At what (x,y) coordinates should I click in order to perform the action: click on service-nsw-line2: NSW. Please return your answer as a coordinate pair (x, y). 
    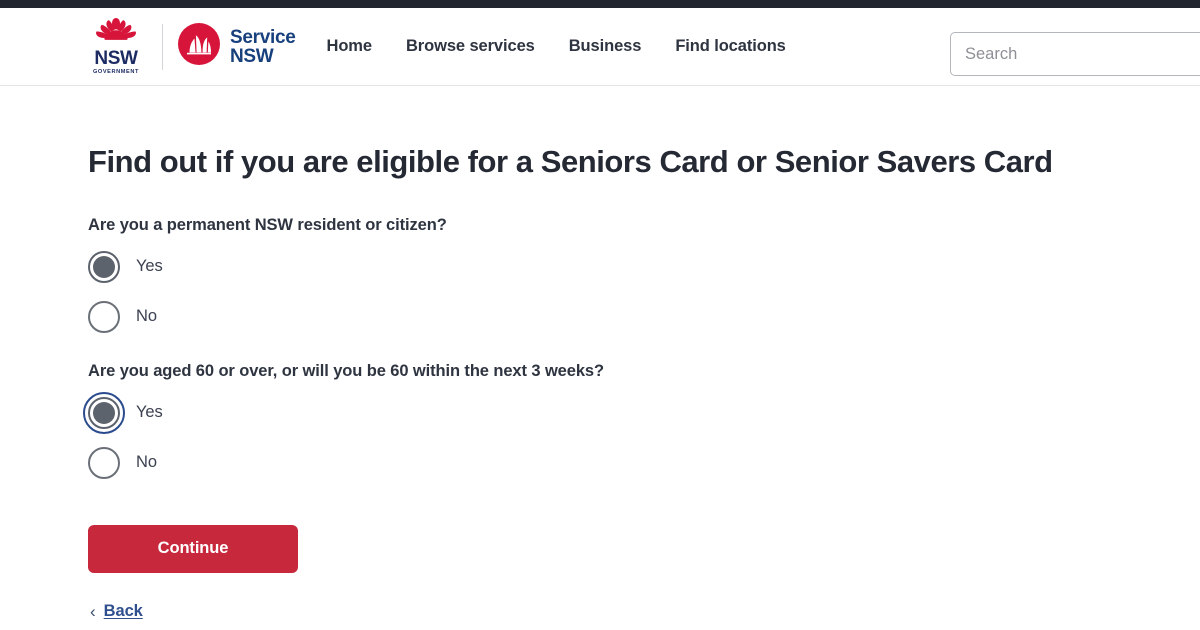
    Looking at the image, I should click on (252, 56).